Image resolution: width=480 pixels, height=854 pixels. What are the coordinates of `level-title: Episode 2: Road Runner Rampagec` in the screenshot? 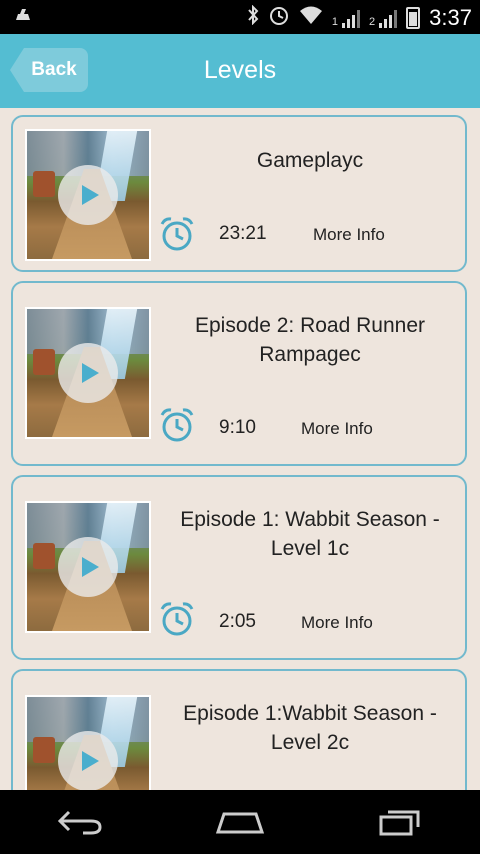 It's located at (310, 340).